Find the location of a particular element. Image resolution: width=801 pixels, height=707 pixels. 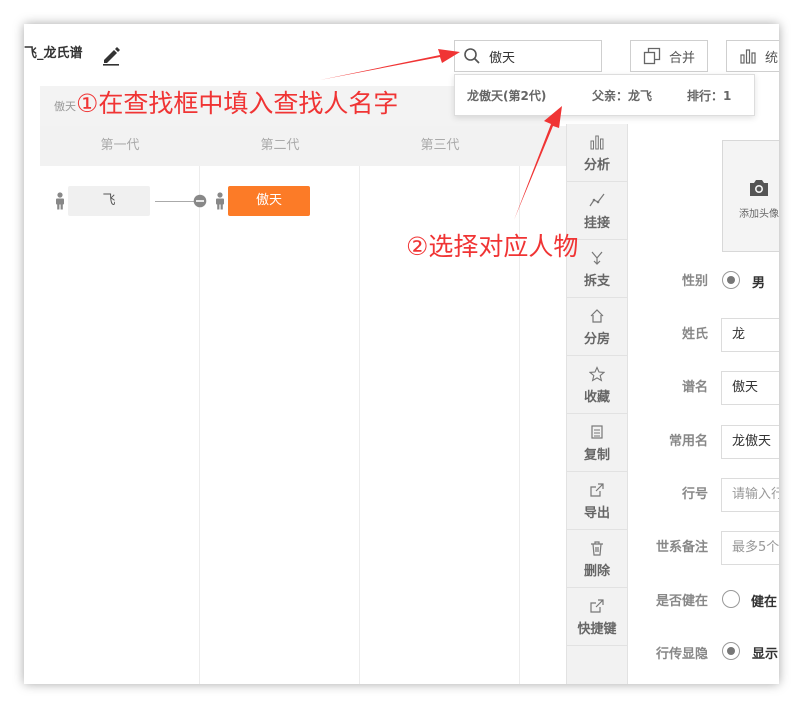

search-result-rank: 排行：1 is located at coordinates (709, 96).